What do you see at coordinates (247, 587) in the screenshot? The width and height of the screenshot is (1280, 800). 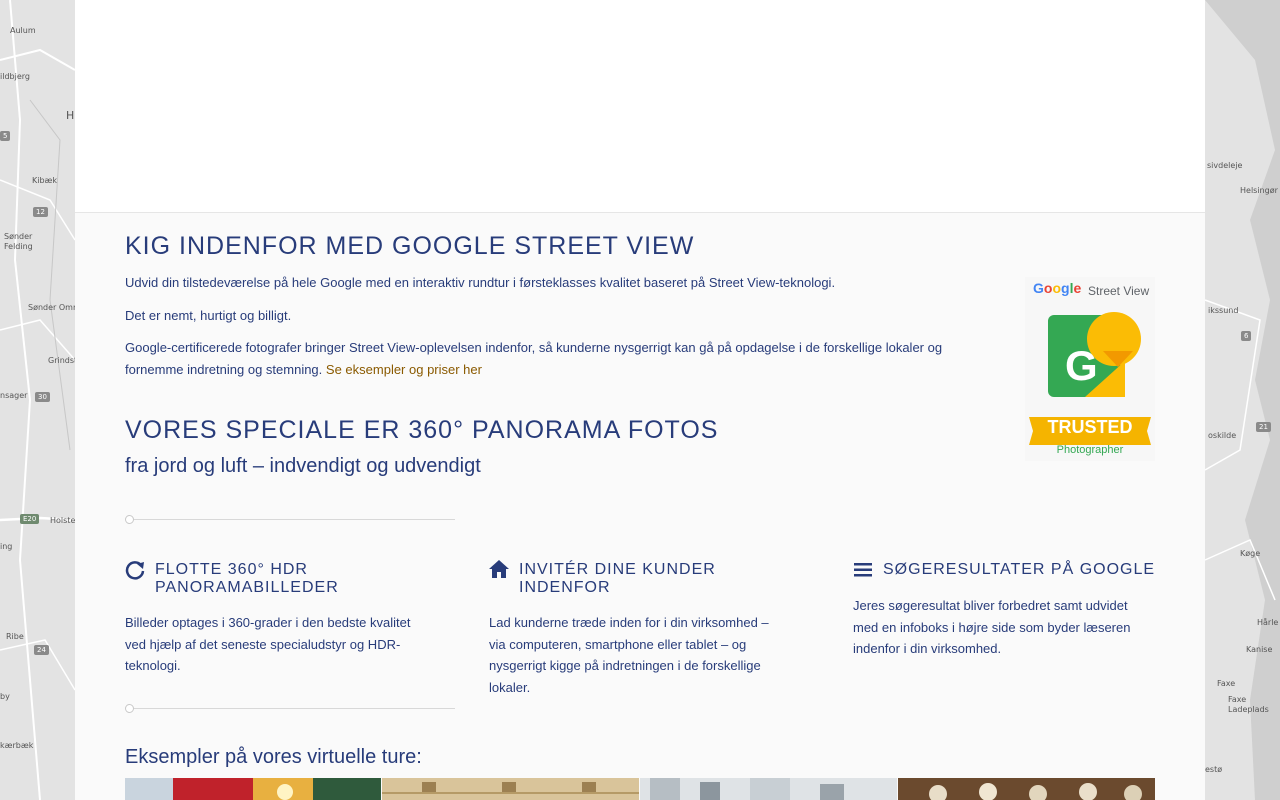 I see `feature-heading-line: PANORAMABILLEDER` at bounding box center [247, 587].